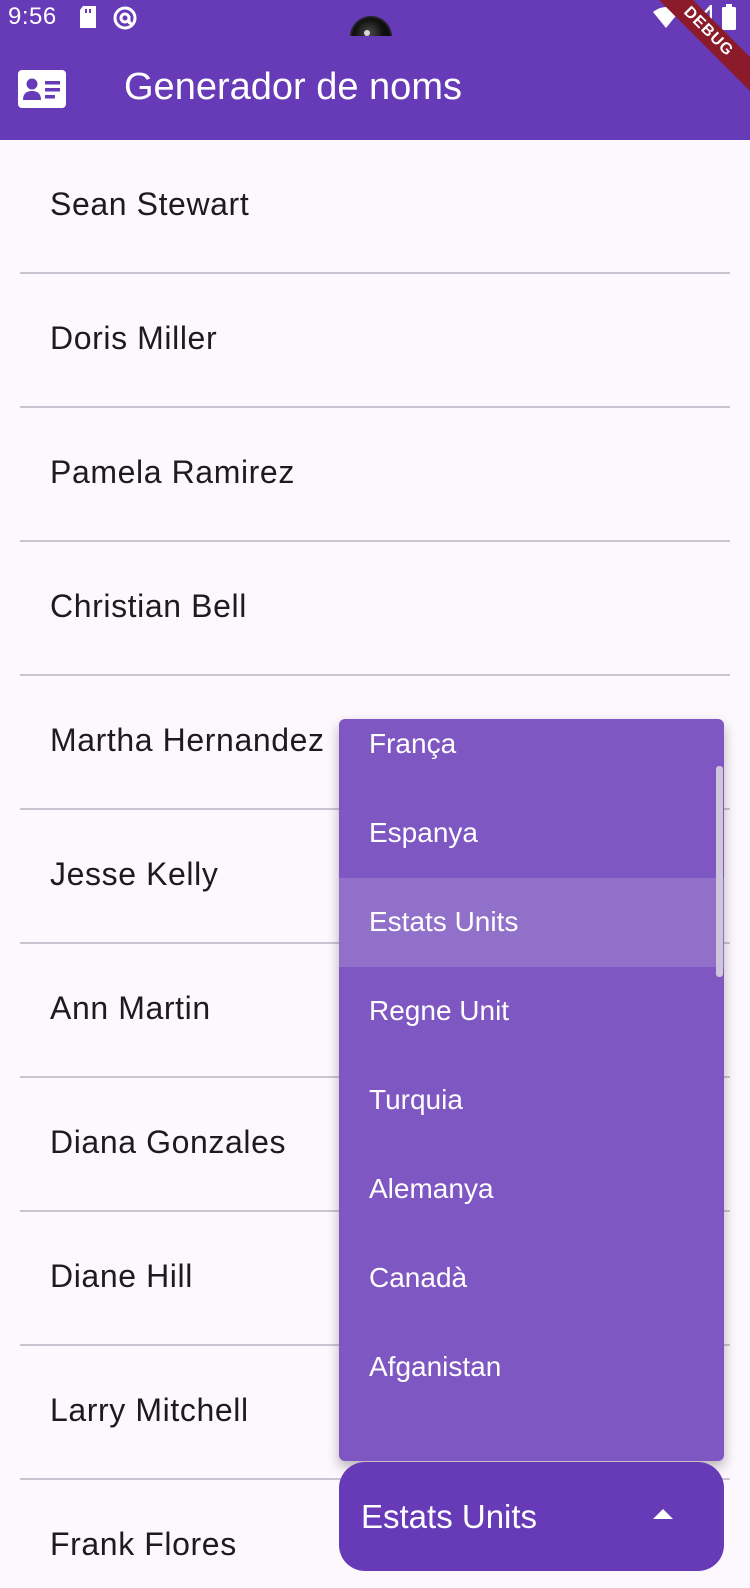 The width and height of the screenshot is (750, 1588). Describe the element at coordinates (531, 1367) in the screenshot. I see `menu-item-afganistan: Afganistan` at that location.